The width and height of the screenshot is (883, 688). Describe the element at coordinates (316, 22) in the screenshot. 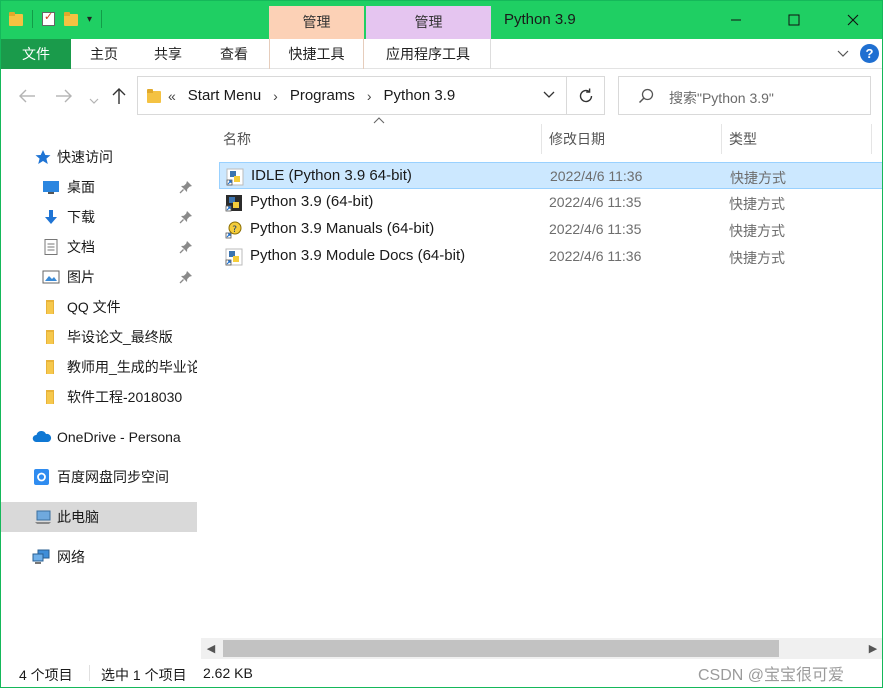

I see `context-tab-manage-shortcut: 管理` at that location.